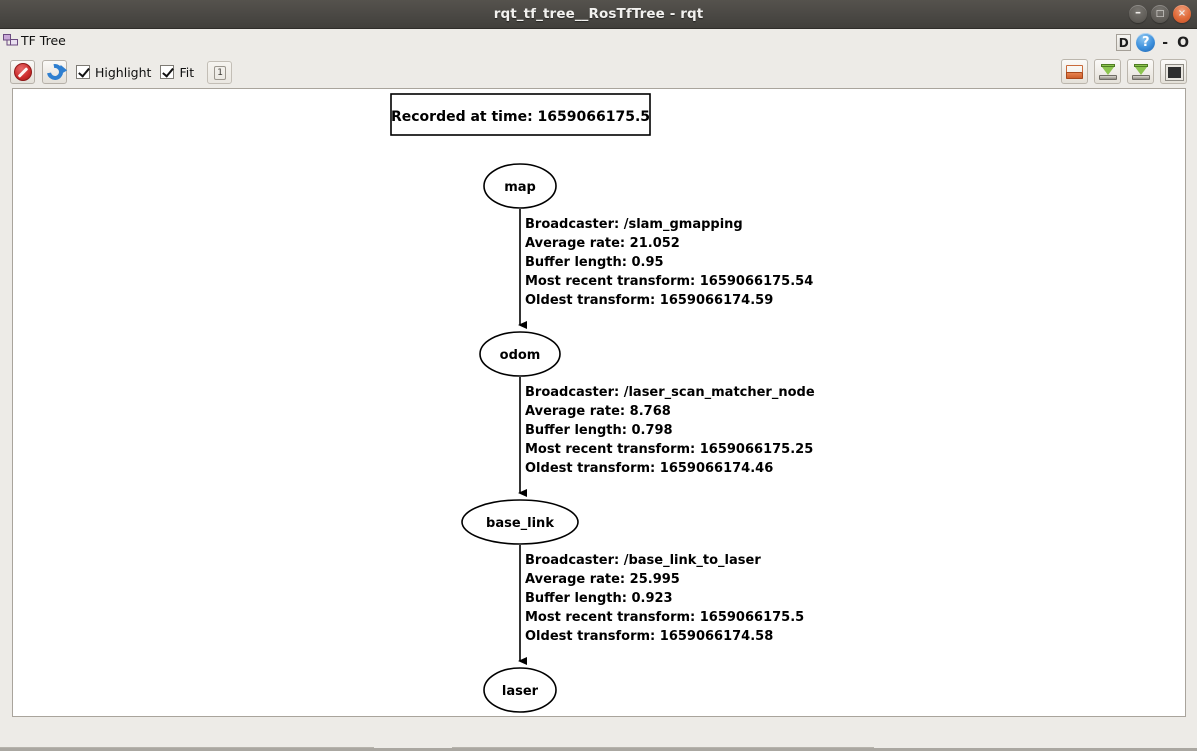  I want to click on edge-oldest: Oldest transform: 1659066174.59, so click(649, 300).